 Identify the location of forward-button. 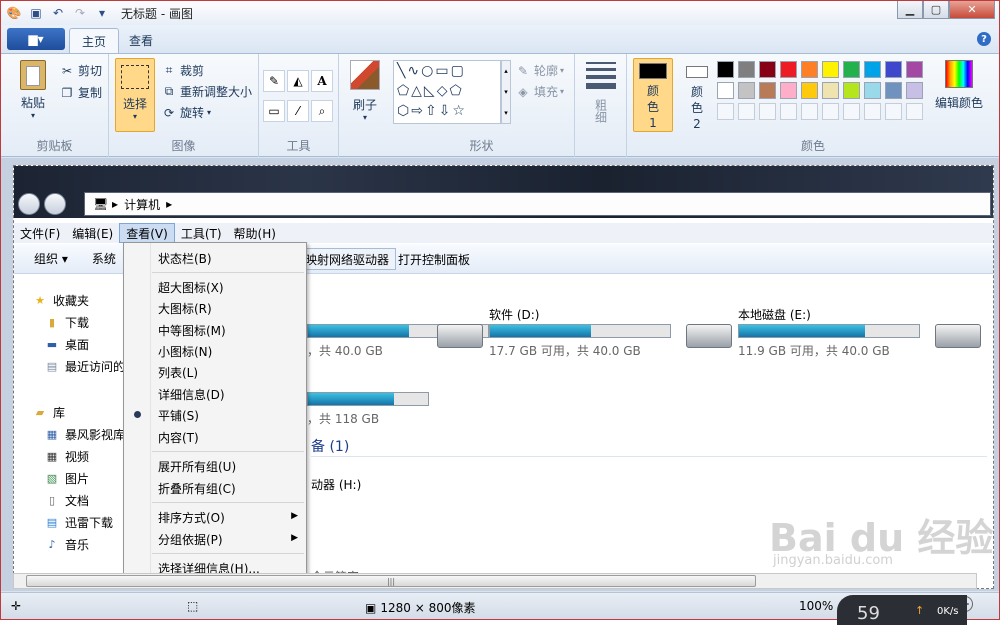
(55, 204).